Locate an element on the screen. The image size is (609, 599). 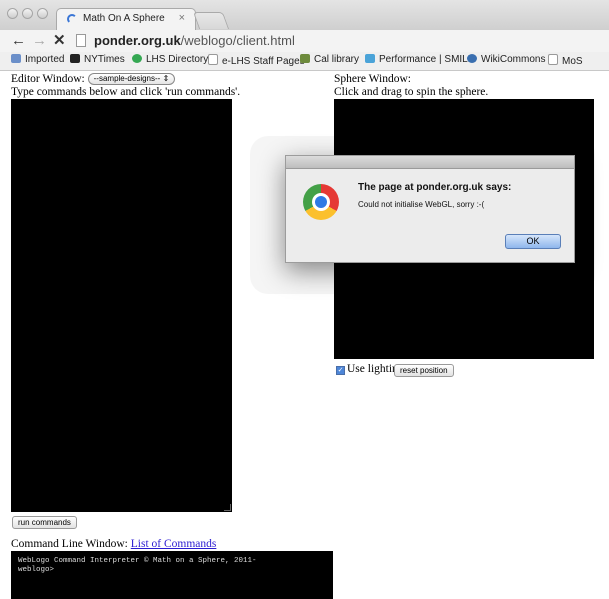
command-line-heading: Command Line Window: List of Commands is located at coordinates (113, 544).